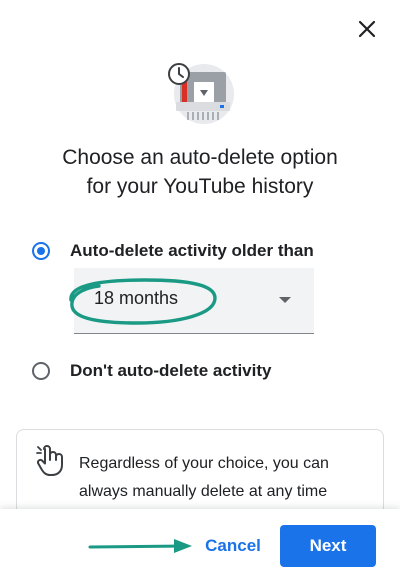 The height and width of the screenshot is (577, 400). What do you see at coordinates (41, 371) in the screenshot?
I see `radio-dont-auto-delete` at bounding box center [41, 371].